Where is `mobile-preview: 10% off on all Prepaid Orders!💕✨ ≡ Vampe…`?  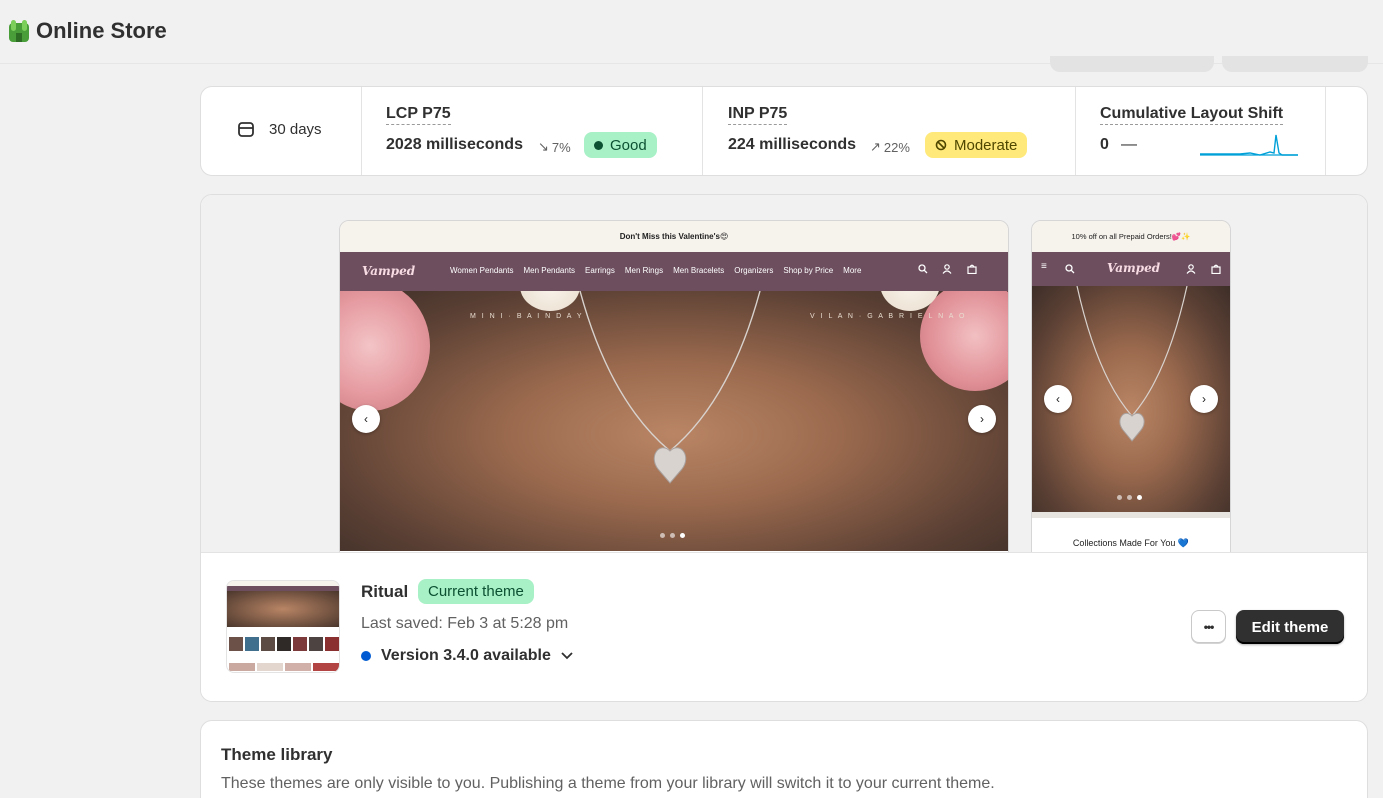 mobile-preview: 10% off on all Prepaid Orders!💕✨ ≡ Vampe… is located at coordinates (1131, 386).